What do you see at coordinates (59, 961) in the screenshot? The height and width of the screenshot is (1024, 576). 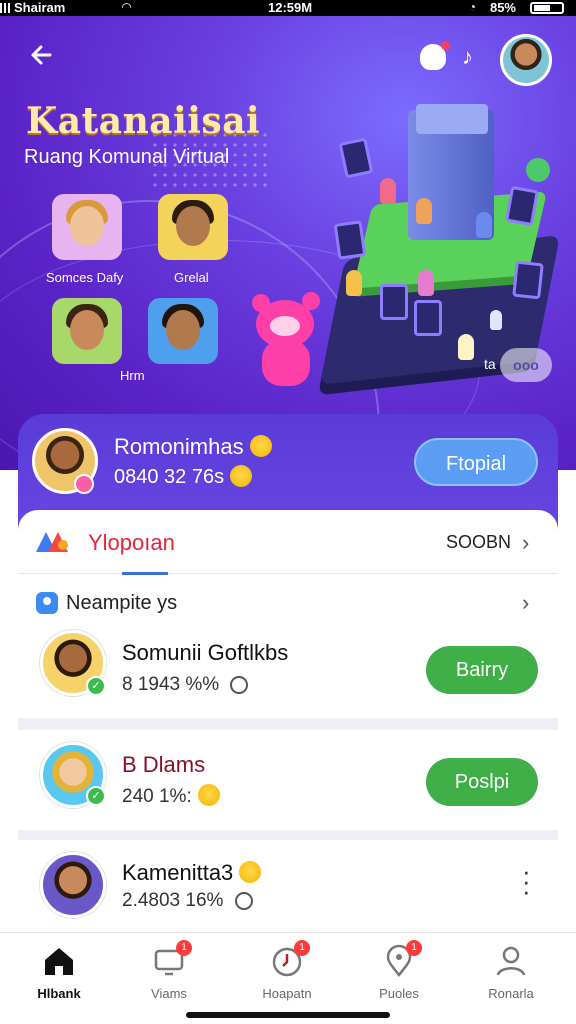 I see `home-icon` at bounding box center [59, 961].